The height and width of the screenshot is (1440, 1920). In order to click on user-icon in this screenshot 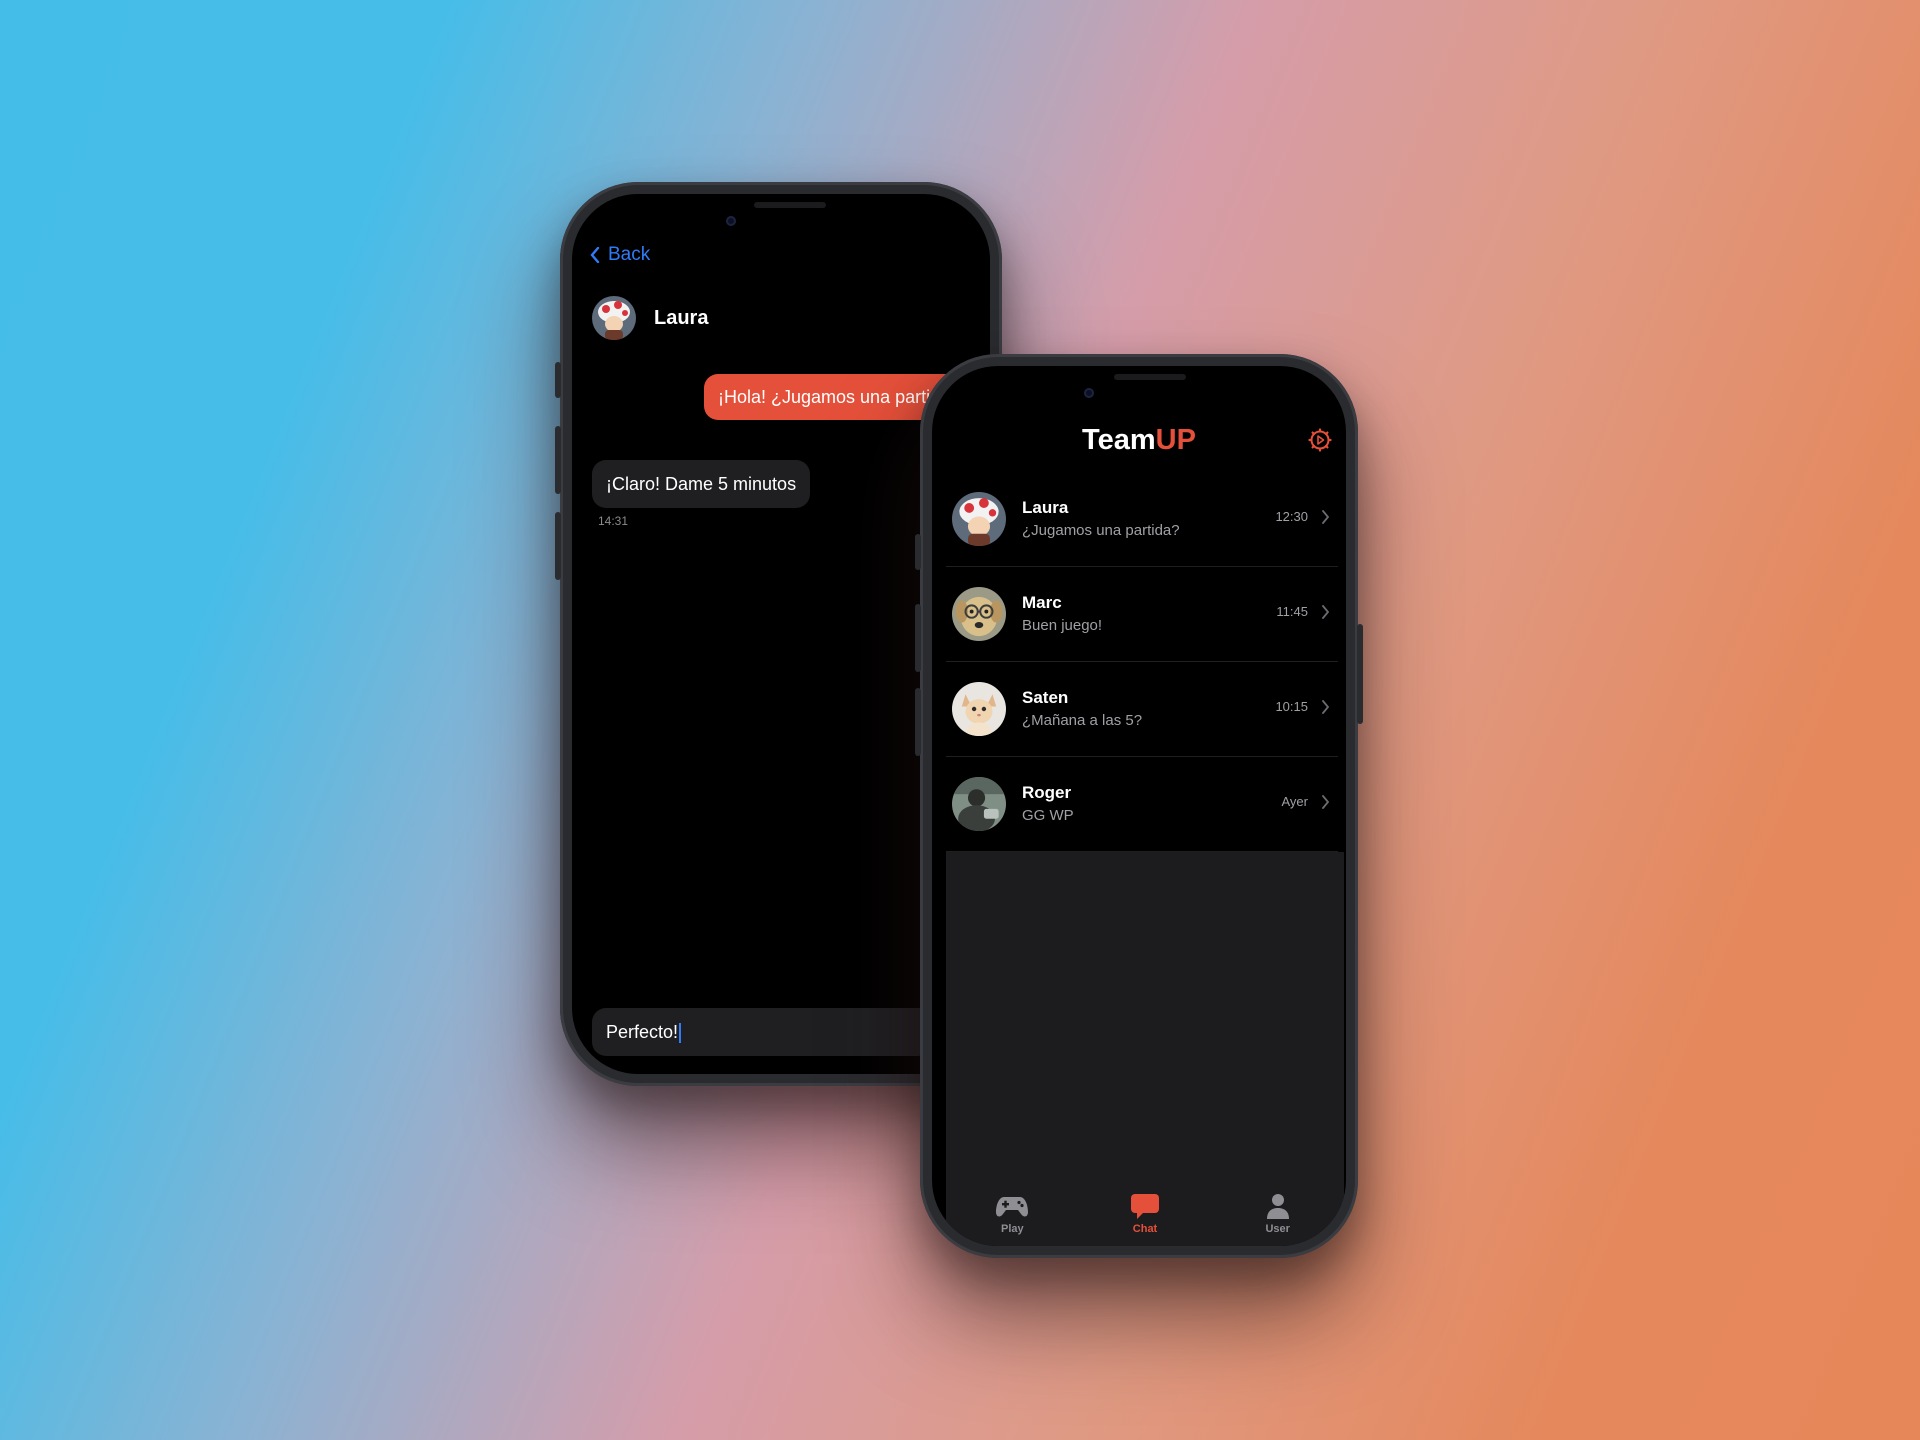, I will do `click(1277, 1206)`.